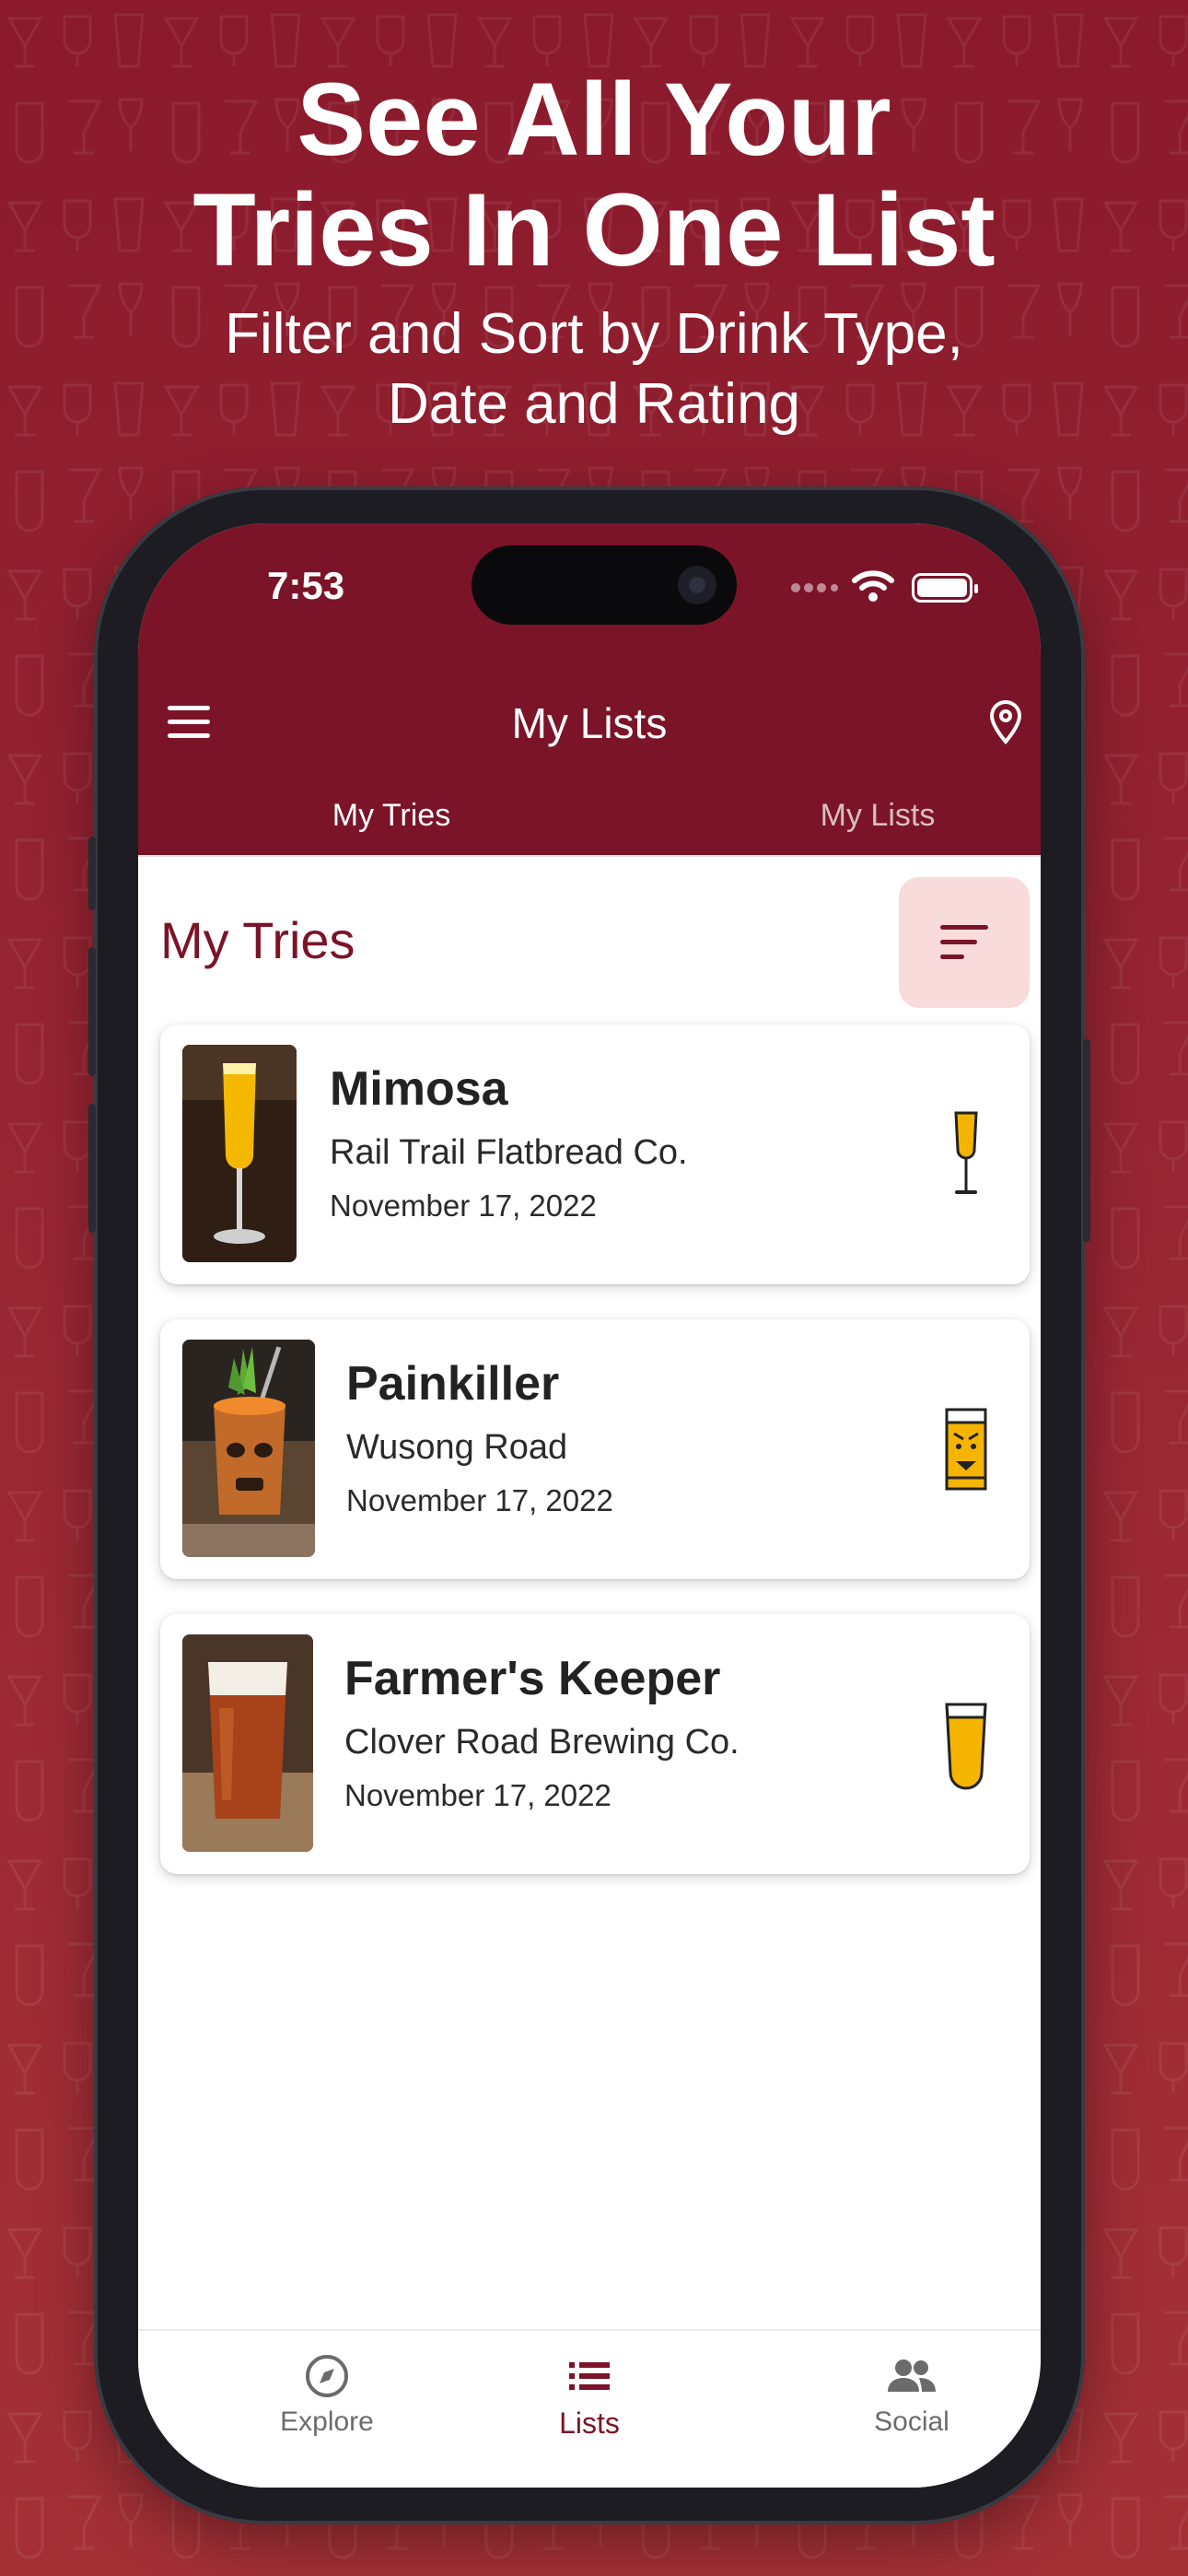 The image size is (1188, 2576). What do you see at coordinates (457, 1447) in the screenshot?
I see `try-venue: Wusong Road` at bounding box center [457, 1447].